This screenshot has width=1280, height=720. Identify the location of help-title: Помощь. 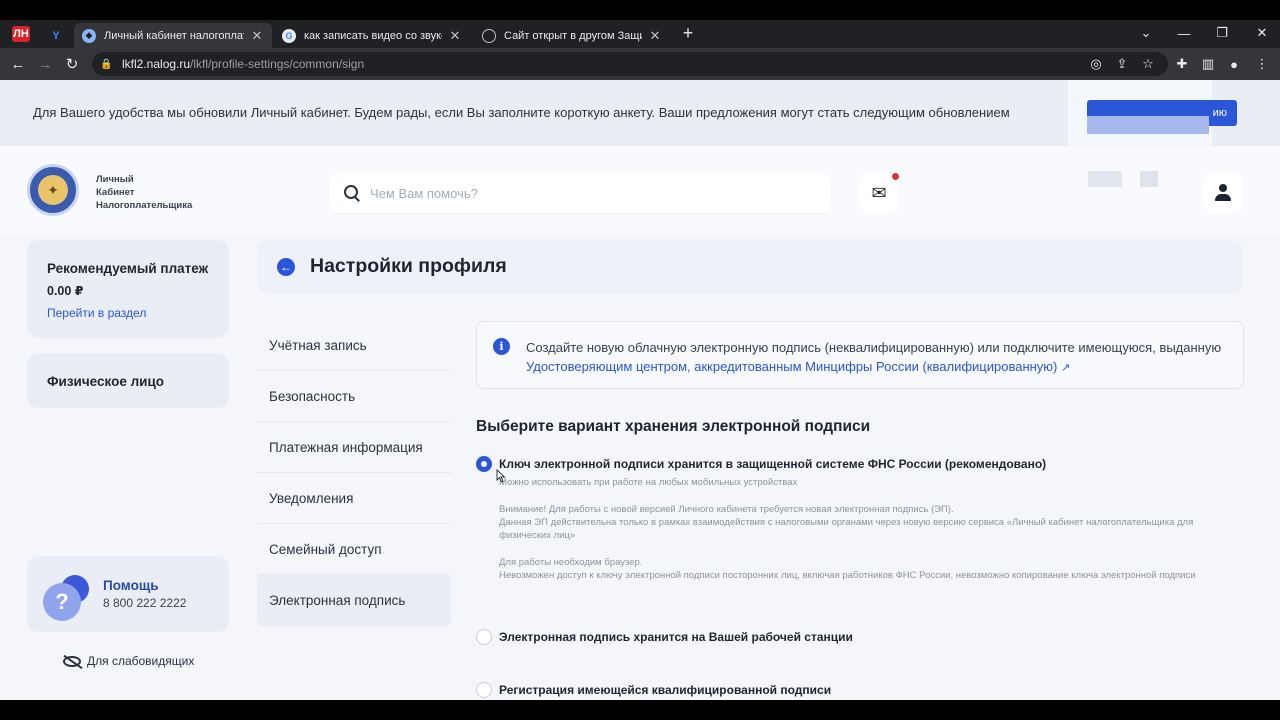
(131, 585).